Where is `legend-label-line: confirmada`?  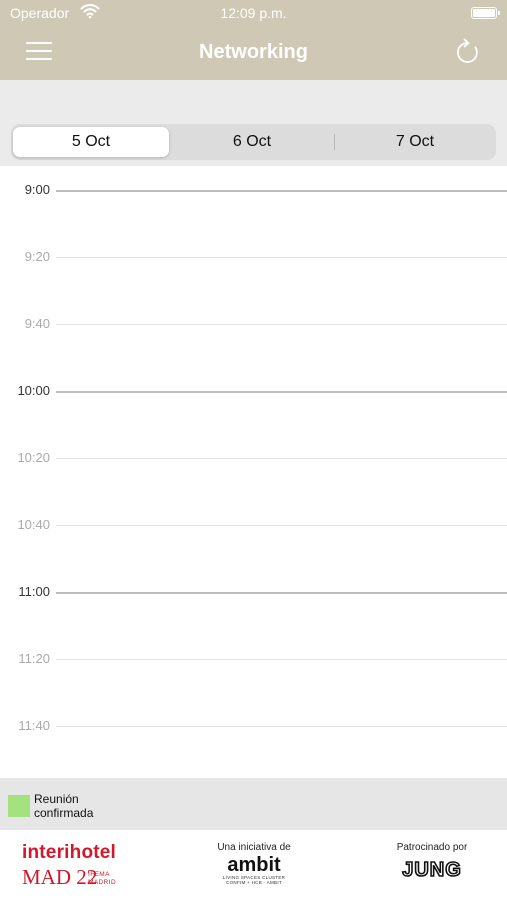
legend-label-line: confirmada is located at coordinates (64, 813).